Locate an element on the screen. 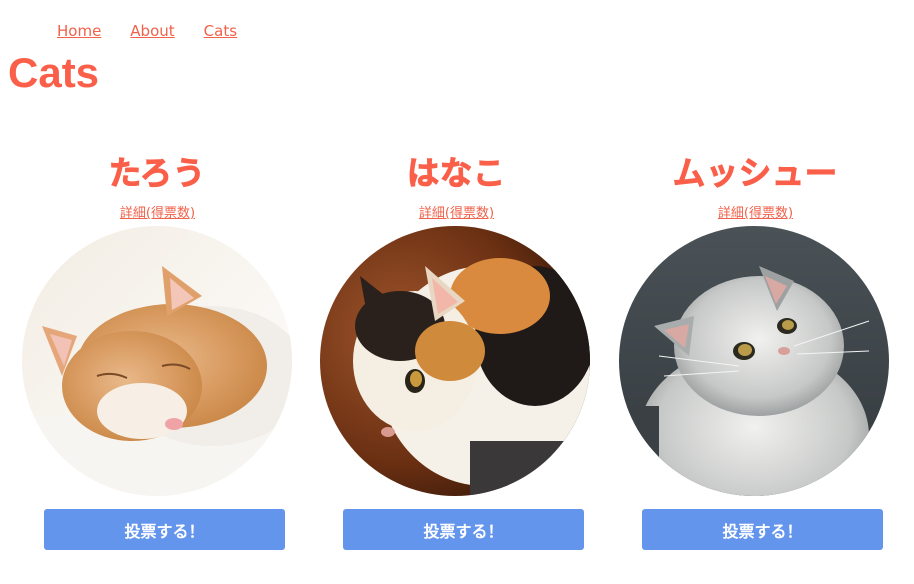  nav-link-home: Home is located at coordinates (79, 31).